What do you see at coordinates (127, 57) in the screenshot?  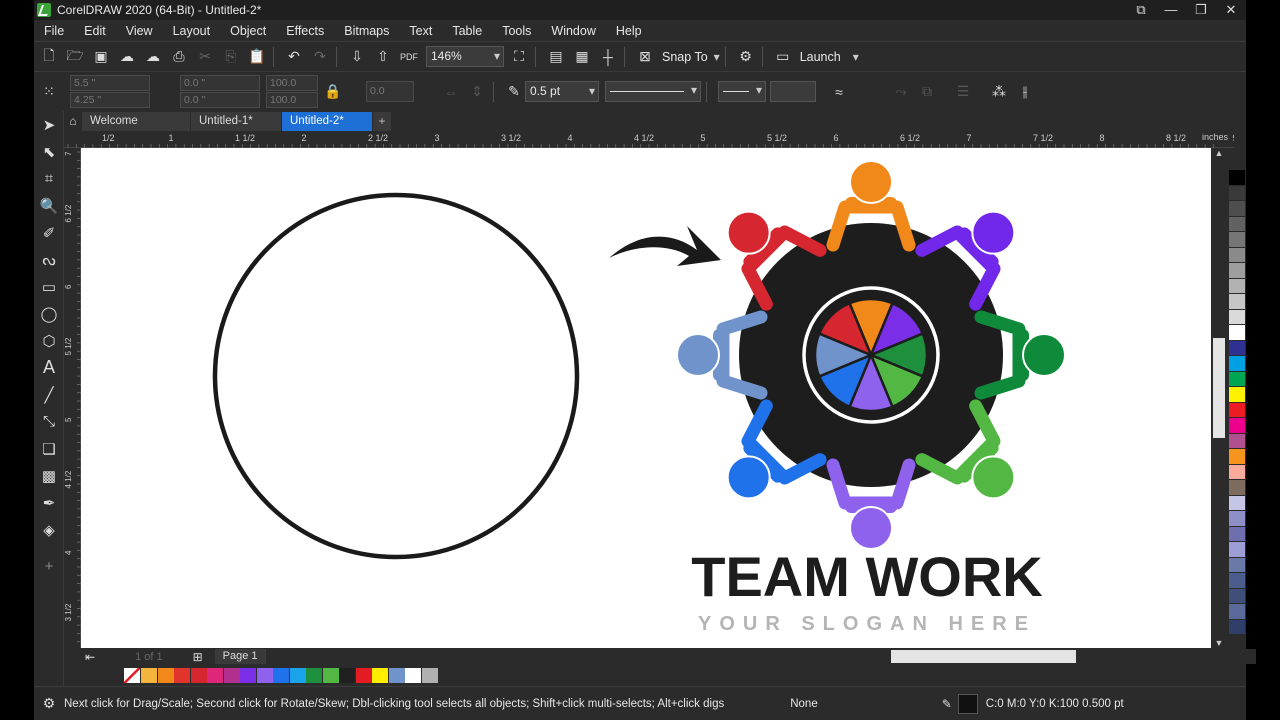 I see `cloud-download-icon: ☁` at bounding box center [127, 57].